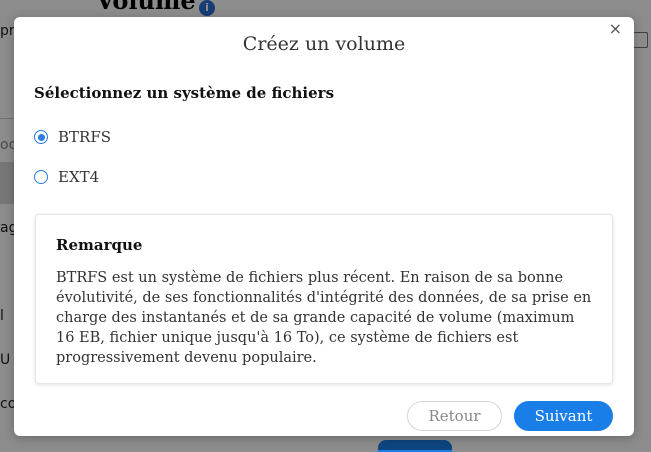  I want to click on radio-option-btrfs: BTRFS, so click(72, 137).